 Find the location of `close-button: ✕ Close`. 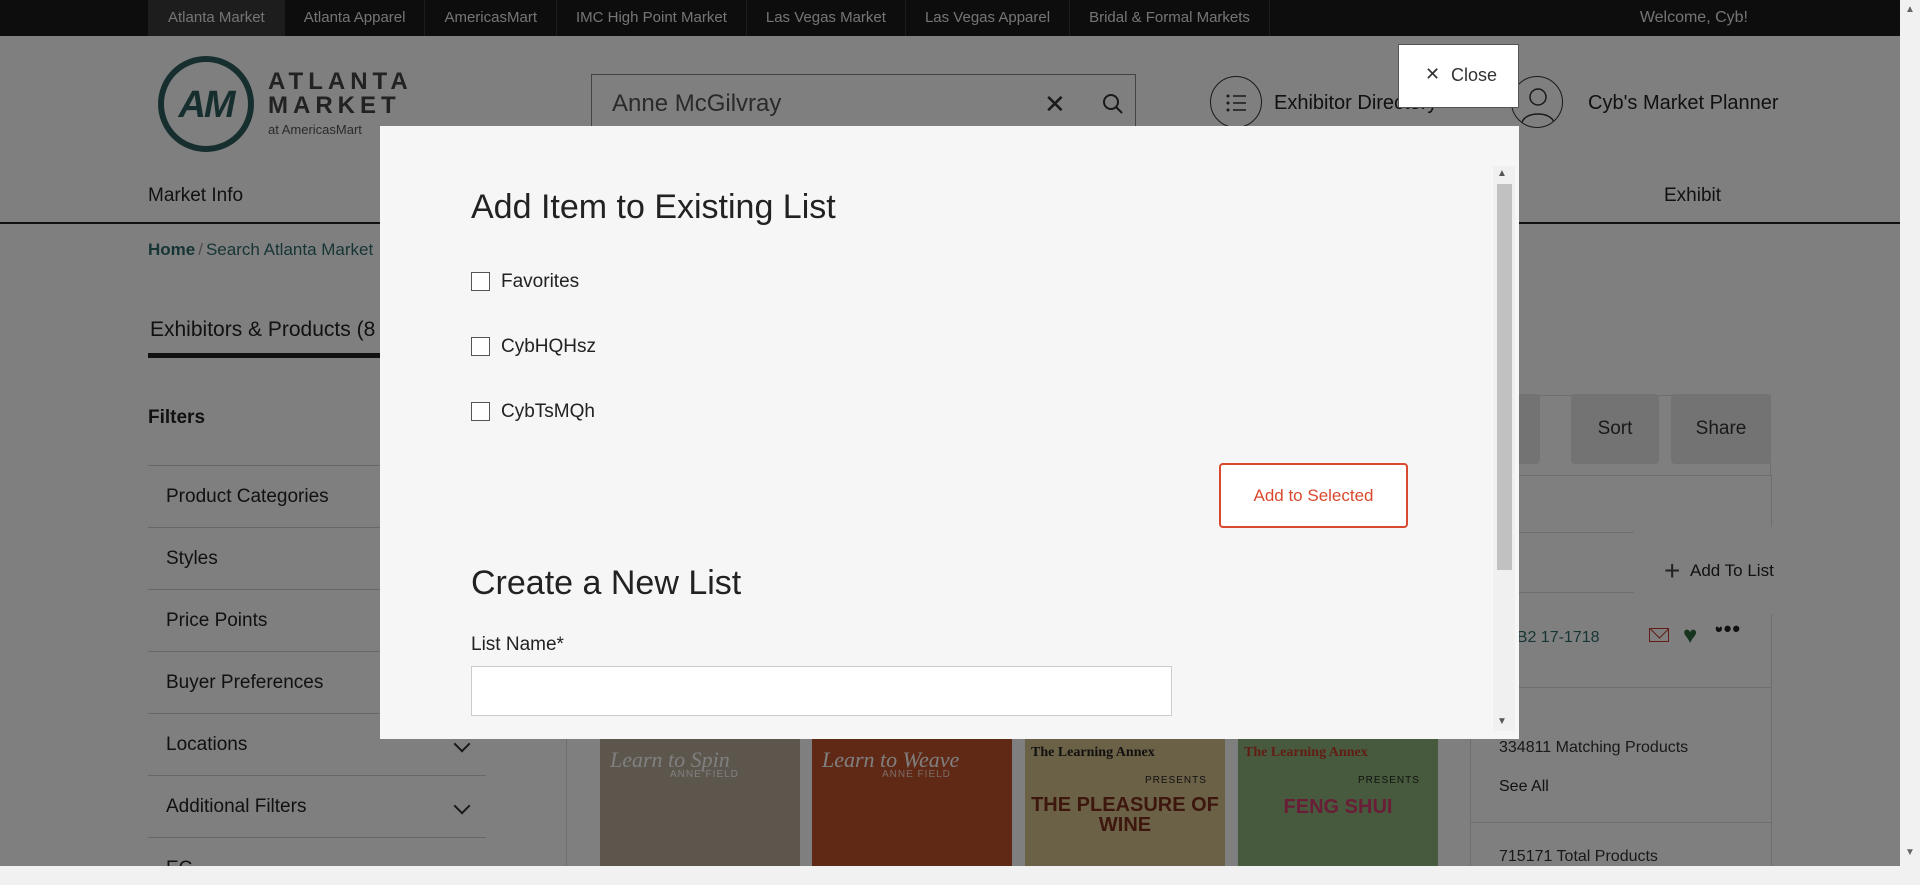

close-button: ✕ Close is located at coordinates (1458, 76).